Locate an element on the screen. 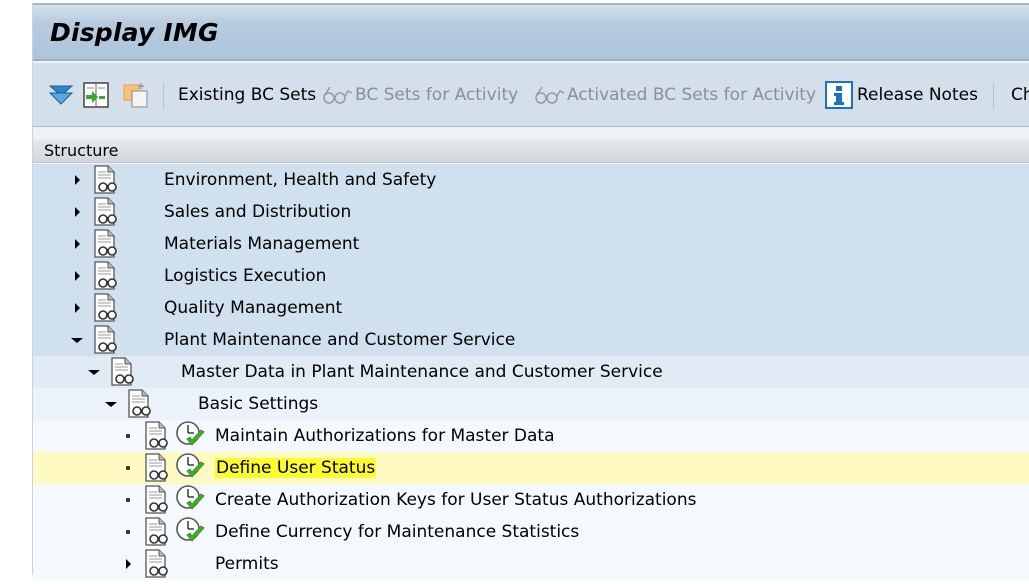 Image resolution: width=1029 pixels, height=584 pixels. existing-bc-sets-label: Existing BC Sets is located at coordinates (247, 94).